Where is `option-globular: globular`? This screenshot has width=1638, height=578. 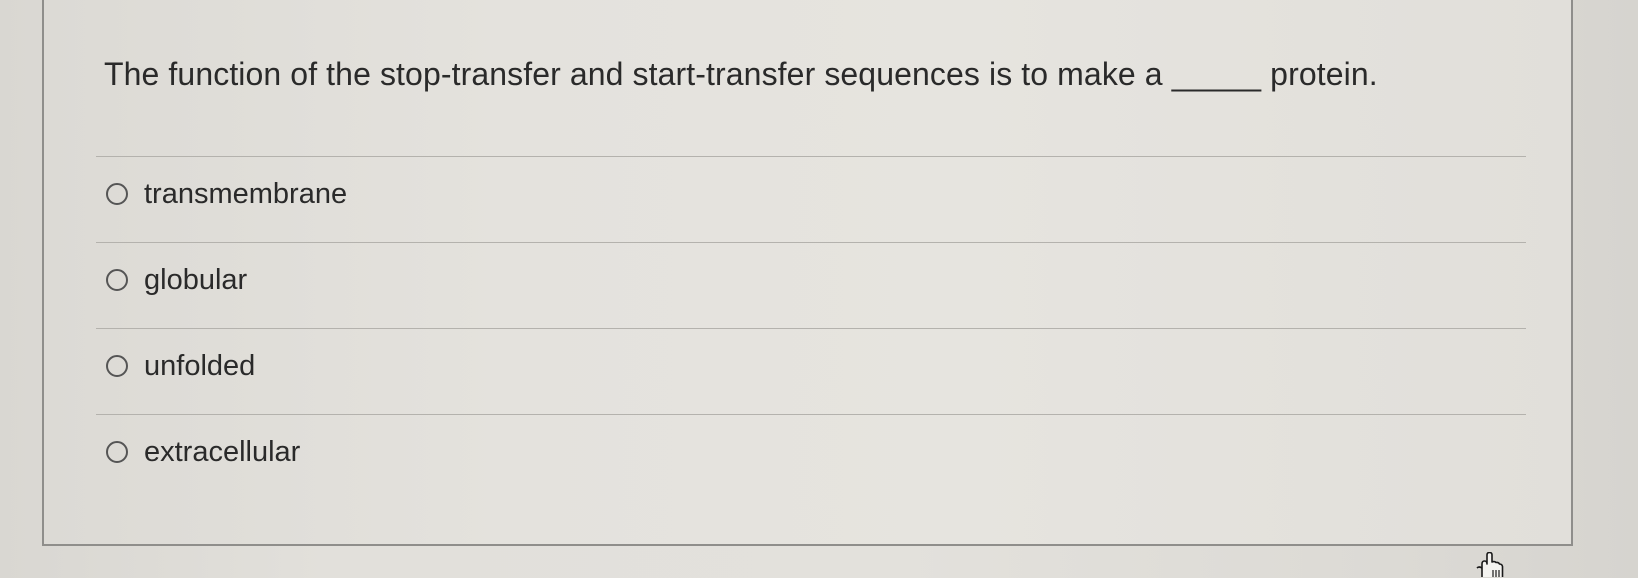
option-globular: globular is located at coordinates (176, 280).